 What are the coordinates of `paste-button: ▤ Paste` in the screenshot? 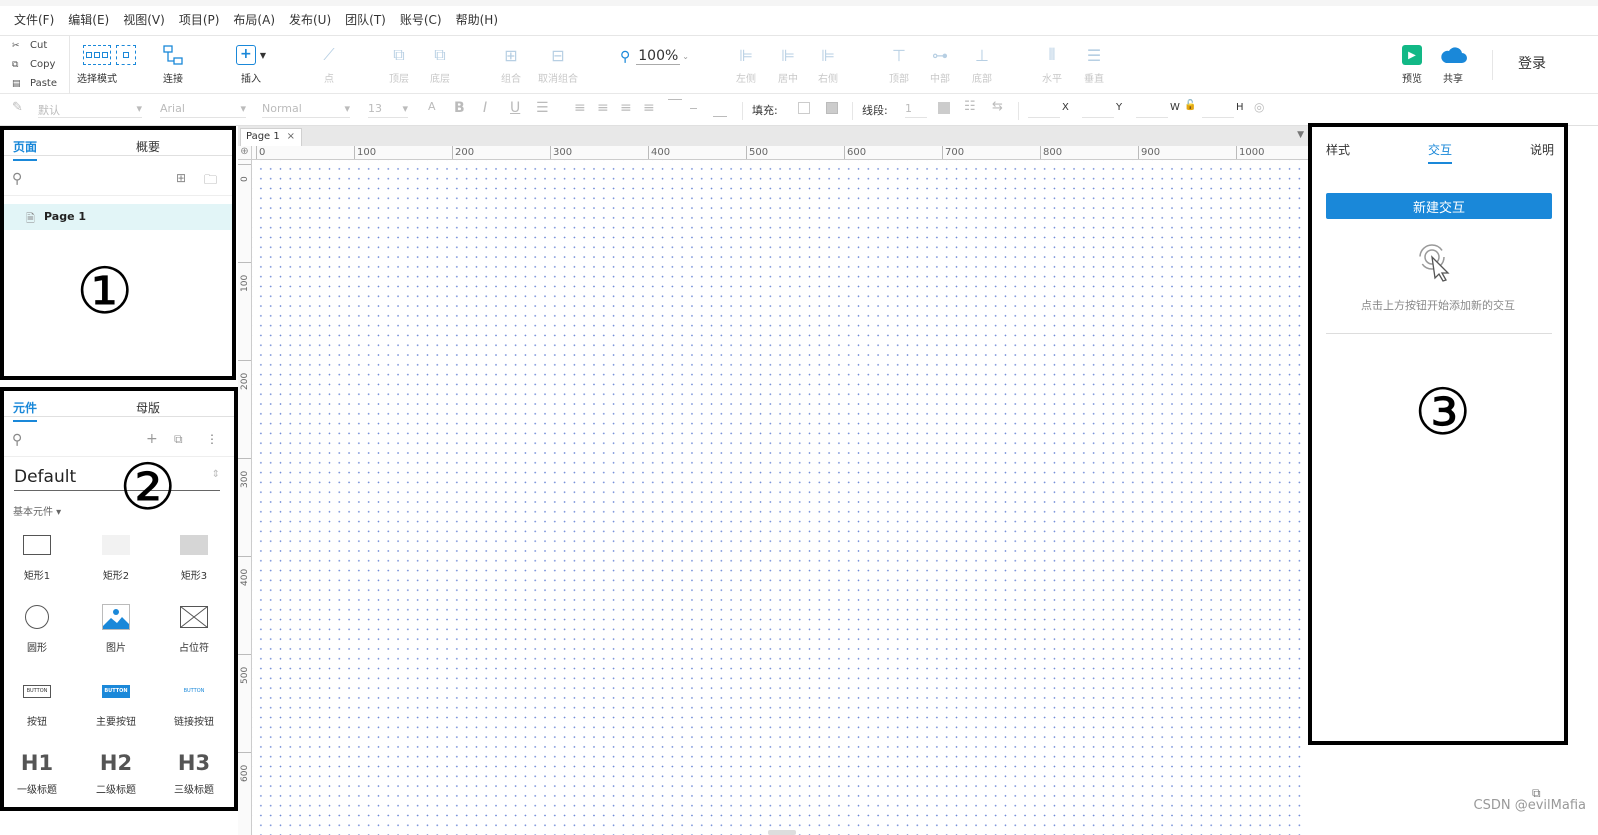 It's located at (34, 83).